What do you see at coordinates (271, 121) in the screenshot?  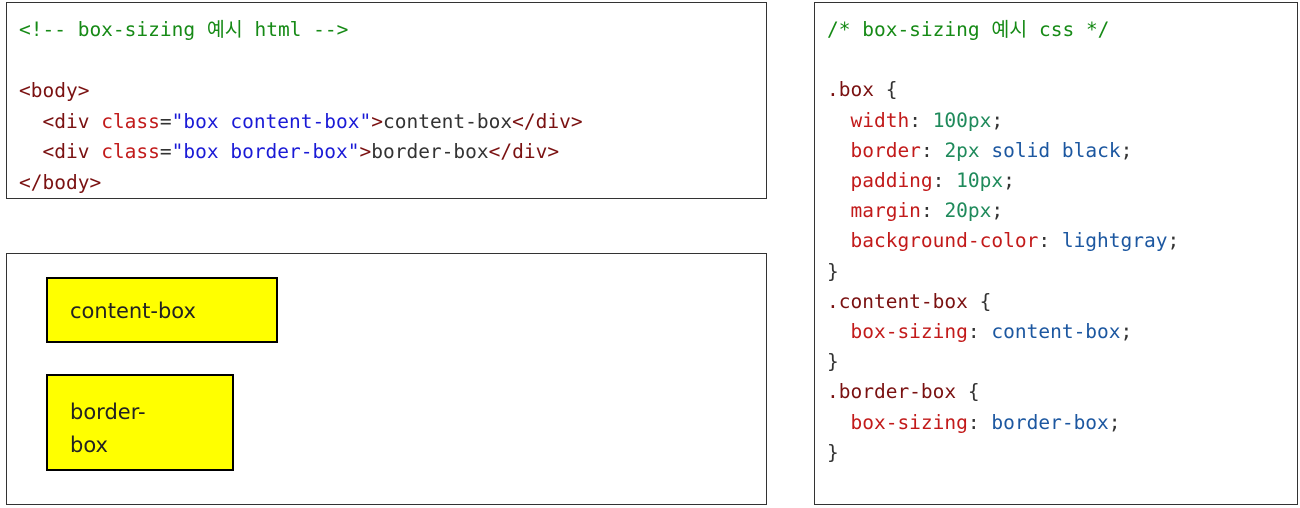 I see `div1-class-value: "box content-box"` at bounding box center [271, 121].